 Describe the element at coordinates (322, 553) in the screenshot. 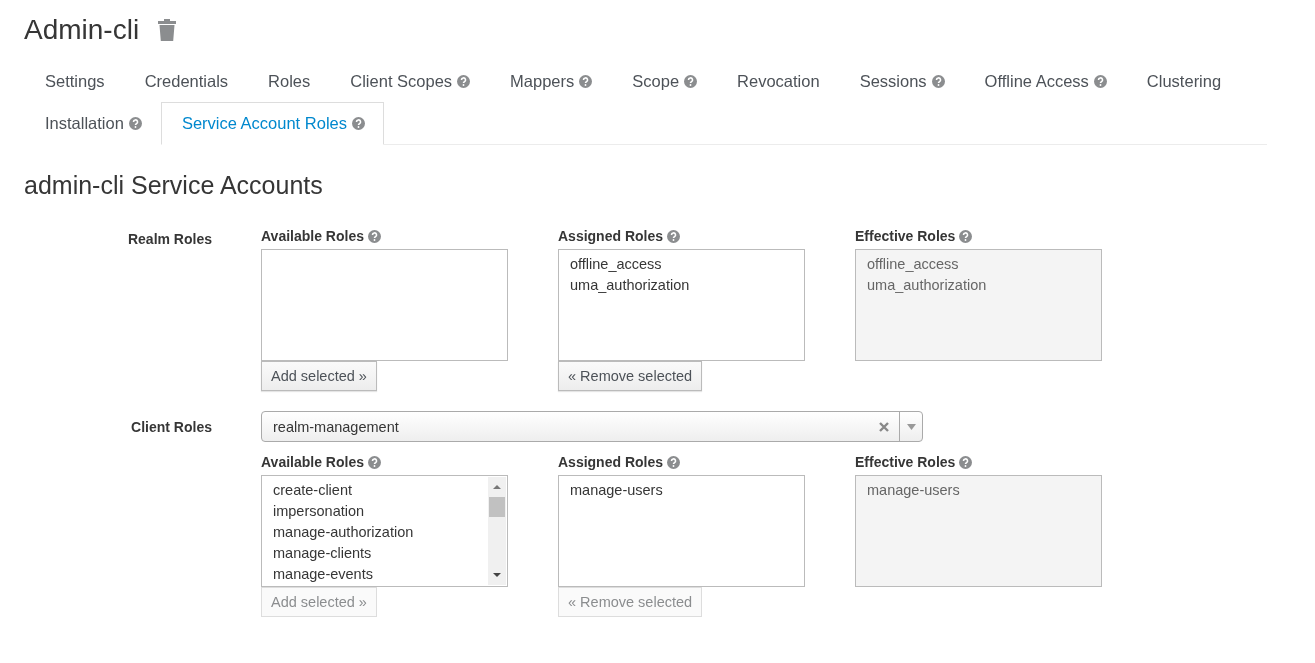

I see `role-item: manage-clients` at that location.